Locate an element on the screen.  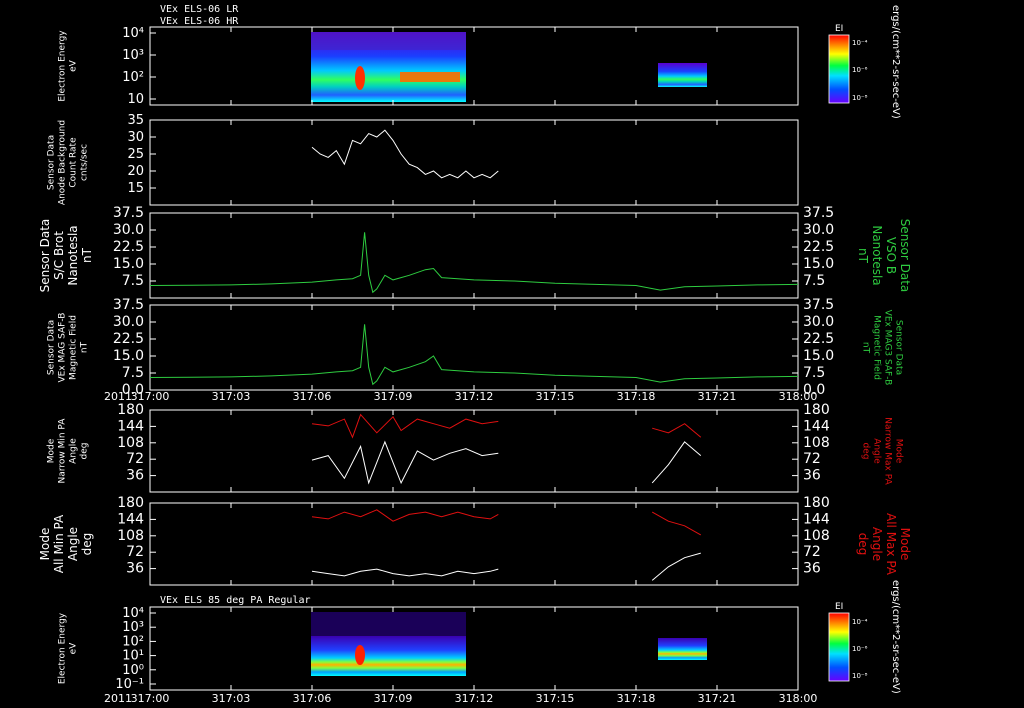
ylabel-right-line: Narrow Max PA is located at coordinates (888, 451).